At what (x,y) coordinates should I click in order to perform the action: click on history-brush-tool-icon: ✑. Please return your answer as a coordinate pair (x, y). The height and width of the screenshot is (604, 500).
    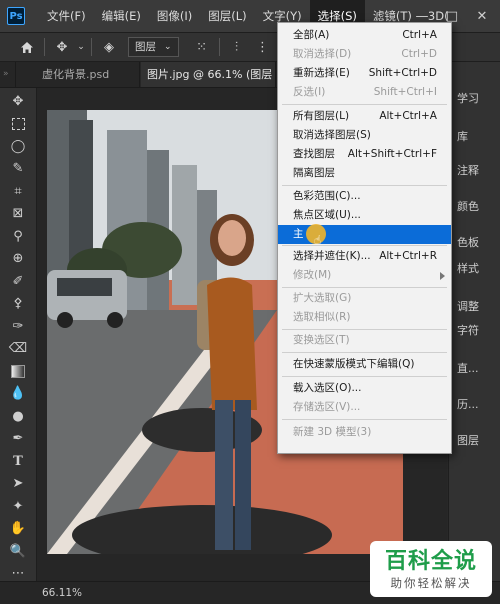
    Looking at the image, I should click on (18, 326).